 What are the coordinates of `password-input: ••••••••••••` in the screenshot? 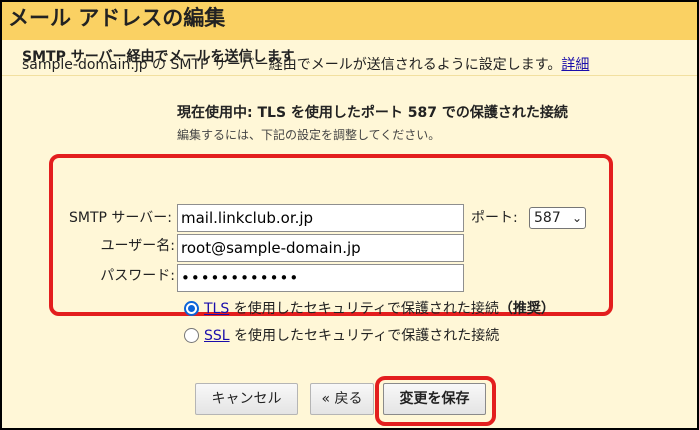 It's located at (320, 278).